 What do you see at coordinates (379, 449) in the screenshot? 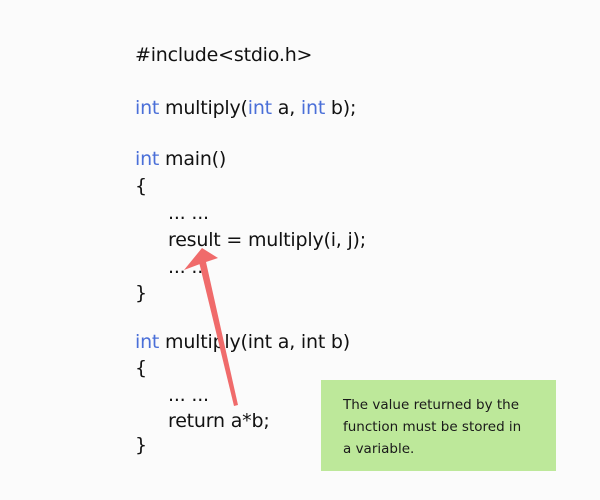
I see `note-line-3: a variable.` at bounding box center [379, 449].